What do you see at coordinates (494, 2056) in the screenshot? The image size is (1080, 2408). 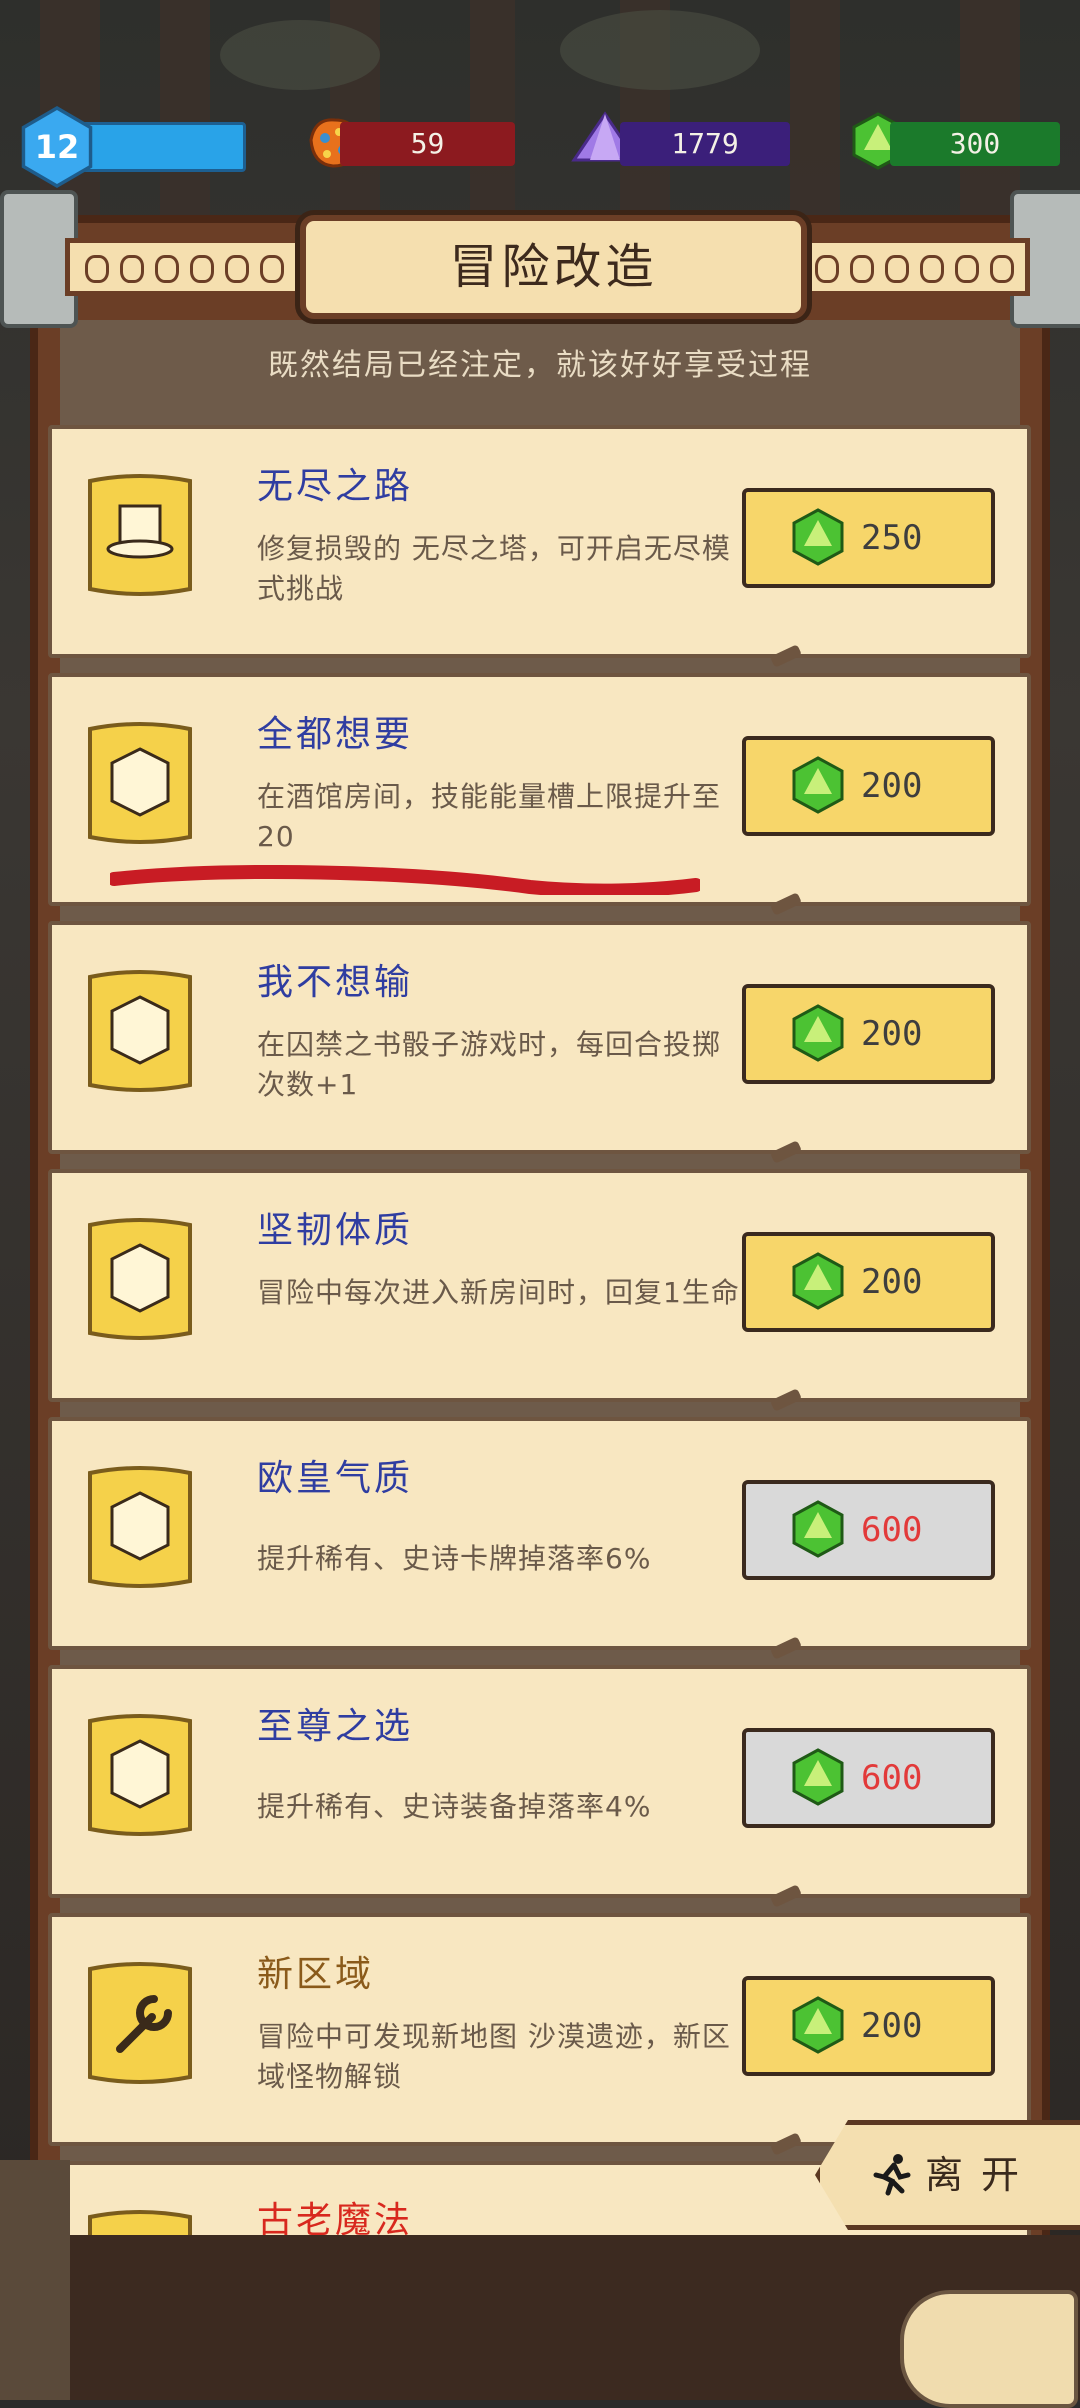 I see `upgrade-description: 冒险中可发现新地图 沙漠遗迹，新区域怪物解锁` at bounding box center [494, 2056].